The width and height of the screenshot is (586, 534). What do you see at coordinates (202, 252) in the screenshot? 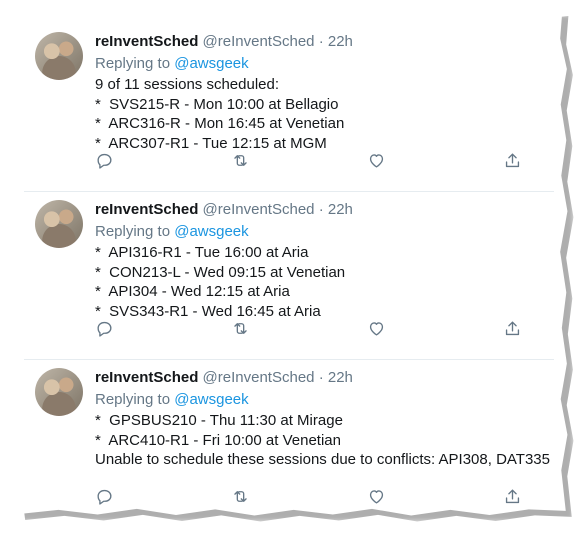
I see `tweet-line: * API316-R1 - Tue 16:00 at Aria` at bounding box center [202, 252].